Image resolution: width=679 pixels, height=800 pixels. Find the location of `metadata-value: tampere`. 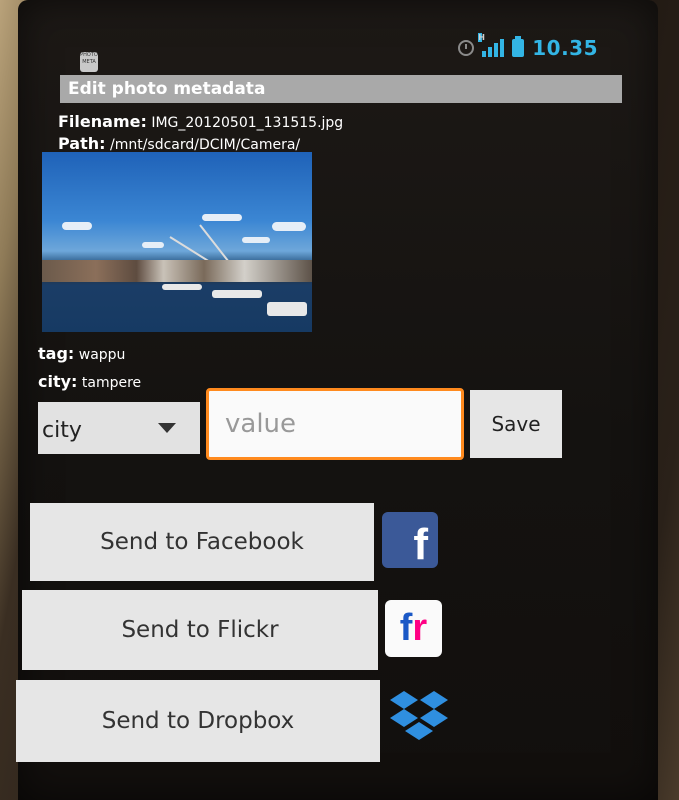

metadata-value: tampere is located at coordinates (111, 383).